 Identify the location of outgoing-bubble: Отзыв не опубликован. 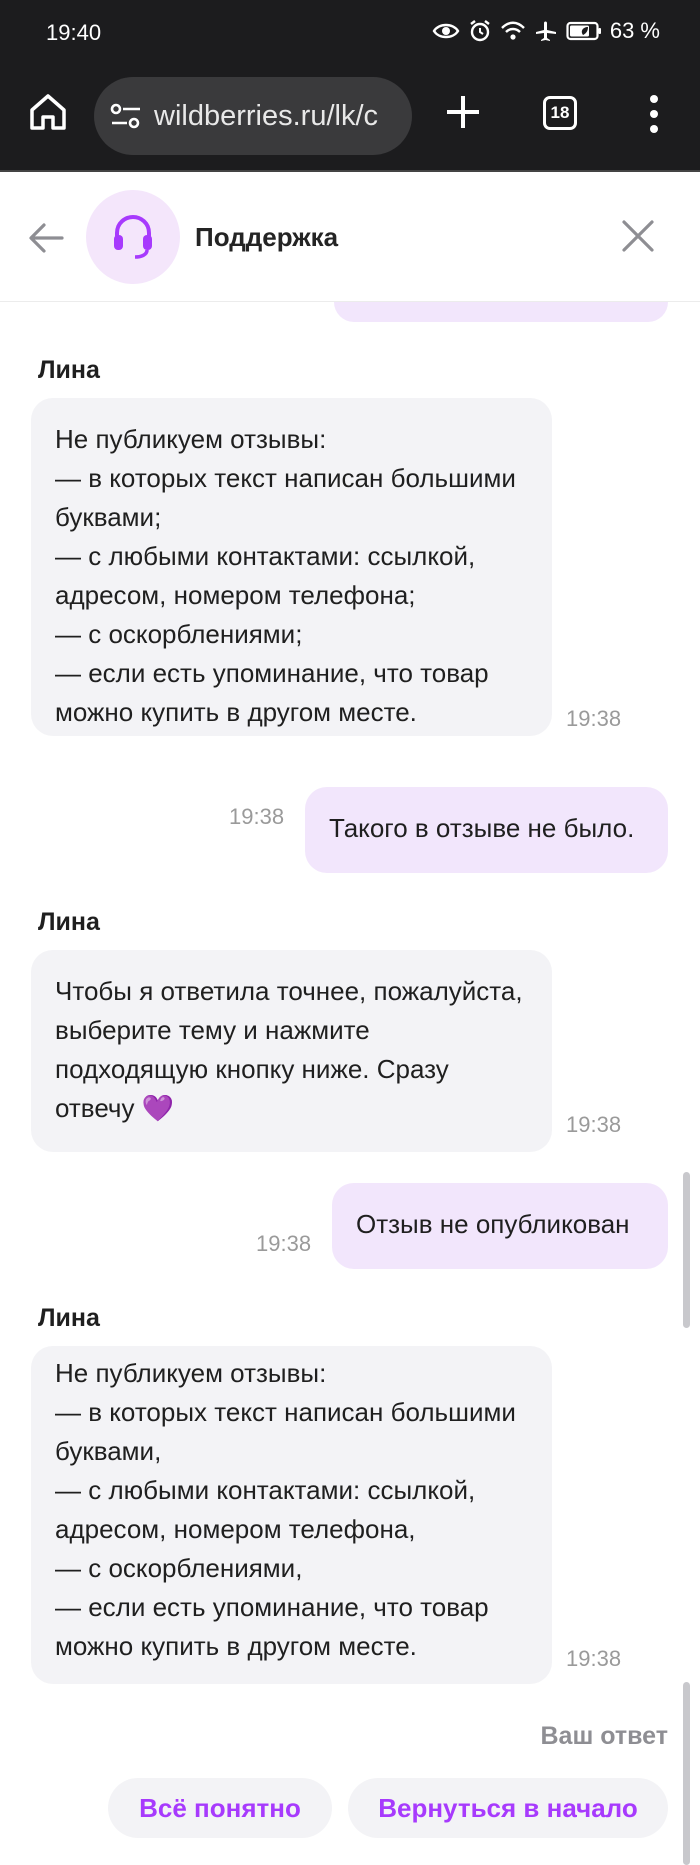
(500, 1226).